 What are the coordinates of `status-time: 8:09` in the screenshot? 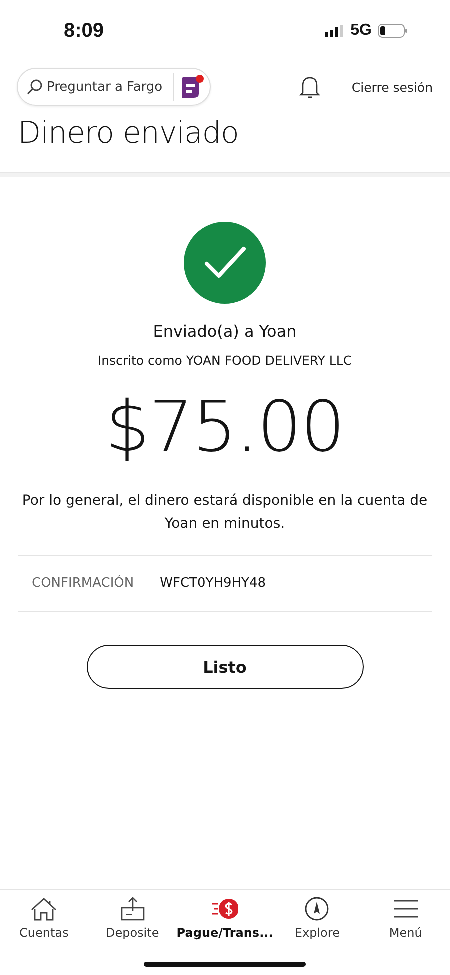 It's located at (84, 31).